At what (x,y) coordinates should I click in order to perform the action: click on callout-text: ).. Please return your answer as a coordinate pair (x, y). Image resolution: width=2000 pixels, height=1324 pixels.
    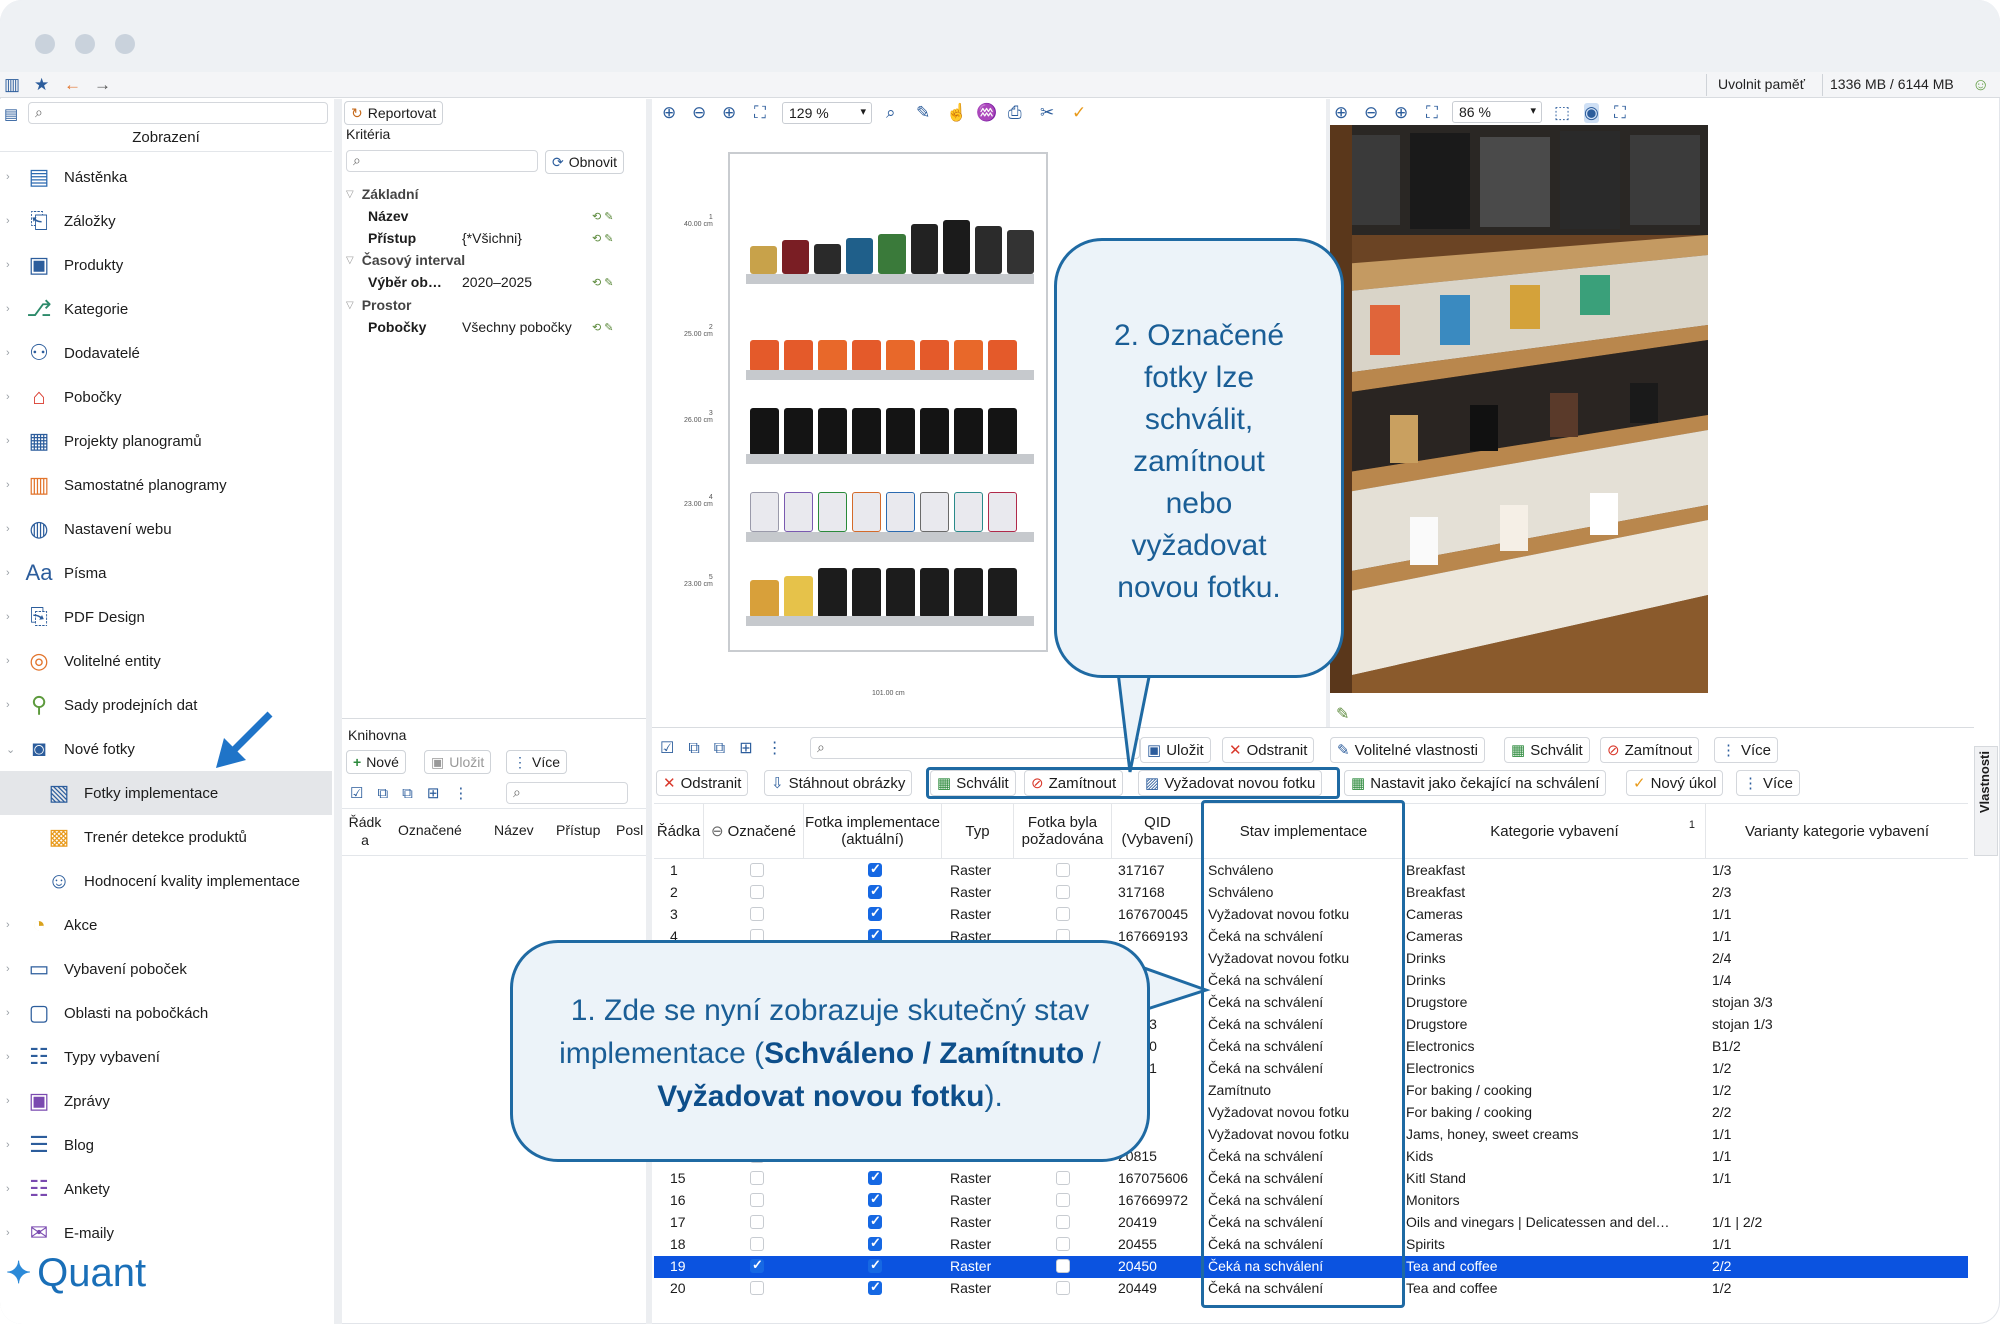
    Looking at the image, I should click on (993, 1096).